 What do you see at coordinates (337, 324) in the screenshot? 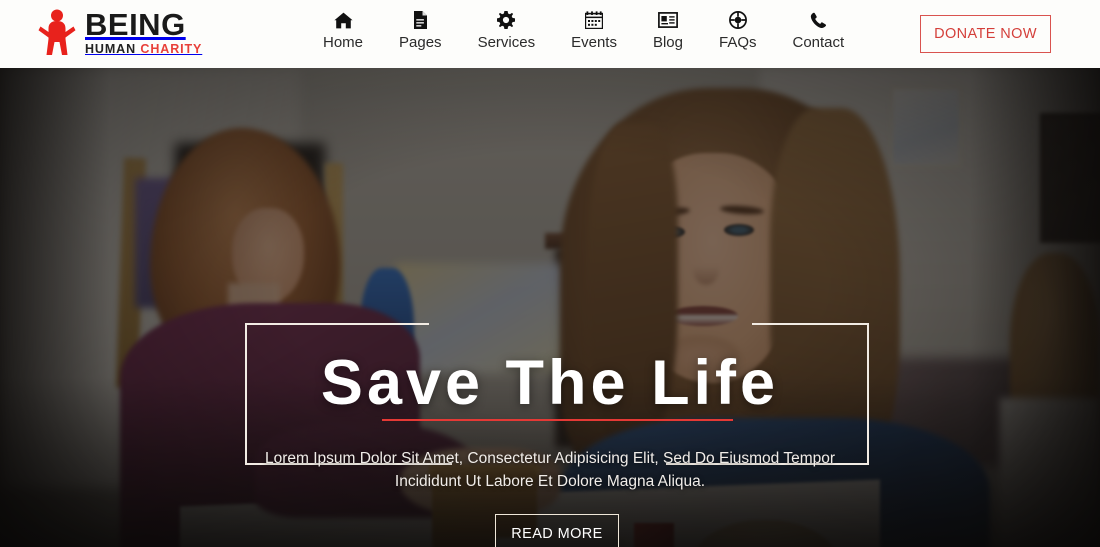
I see `frame-top-left-segment` at bounding box center [337, 324].